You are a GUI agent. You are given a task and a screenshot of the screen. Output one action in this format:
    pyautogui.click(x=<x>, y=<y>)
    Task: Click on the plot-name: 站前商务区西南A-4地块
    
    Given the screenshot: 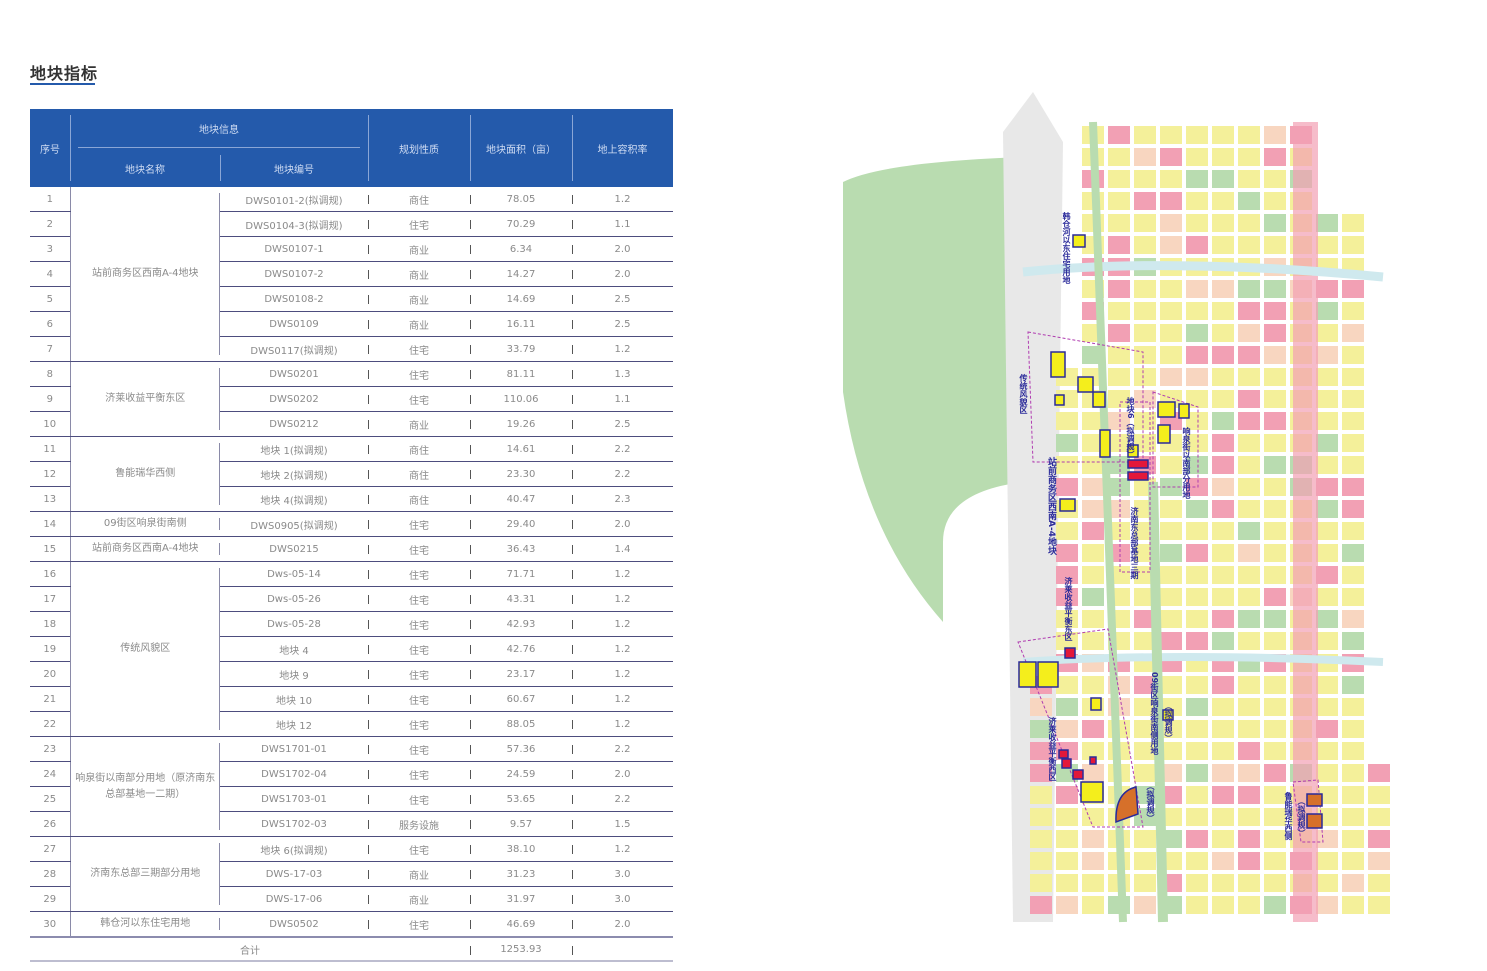 What is the action you would take?
    pyautogui.click(x=145, y=274)
    